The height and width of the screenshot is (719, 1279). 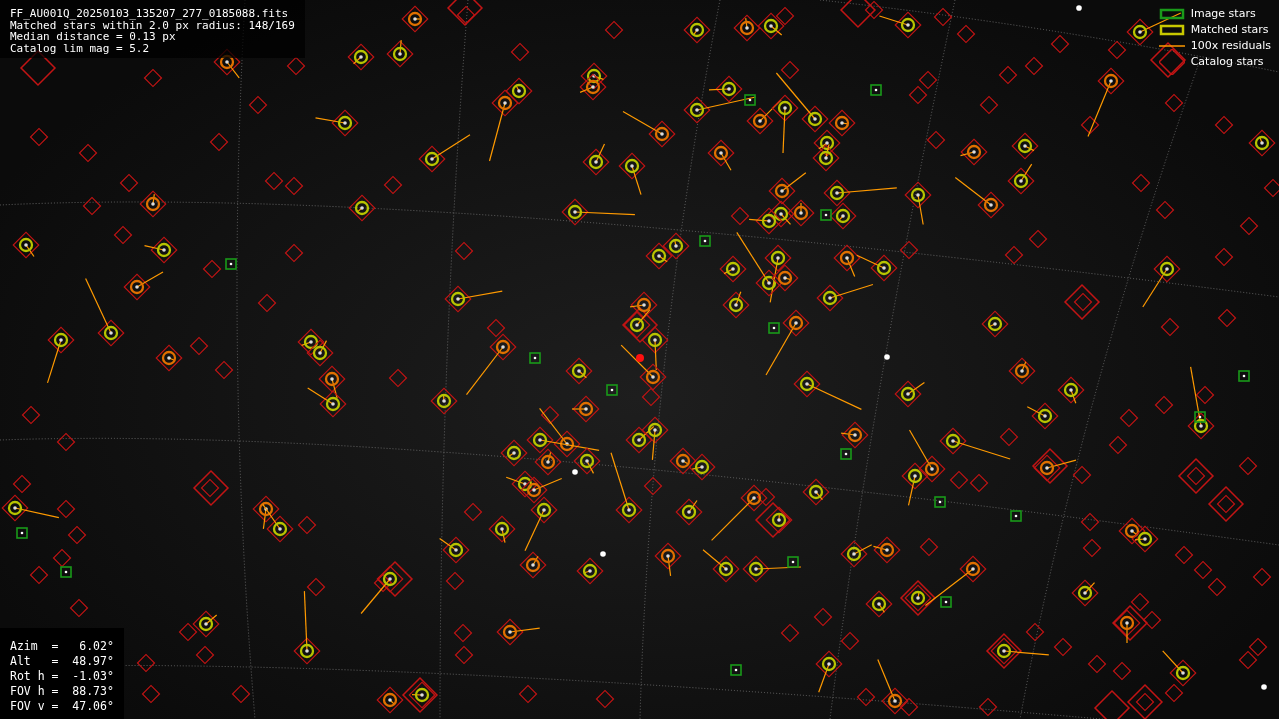 I want to click on legend-label: Matched stars, so click(x=1229, y=29).